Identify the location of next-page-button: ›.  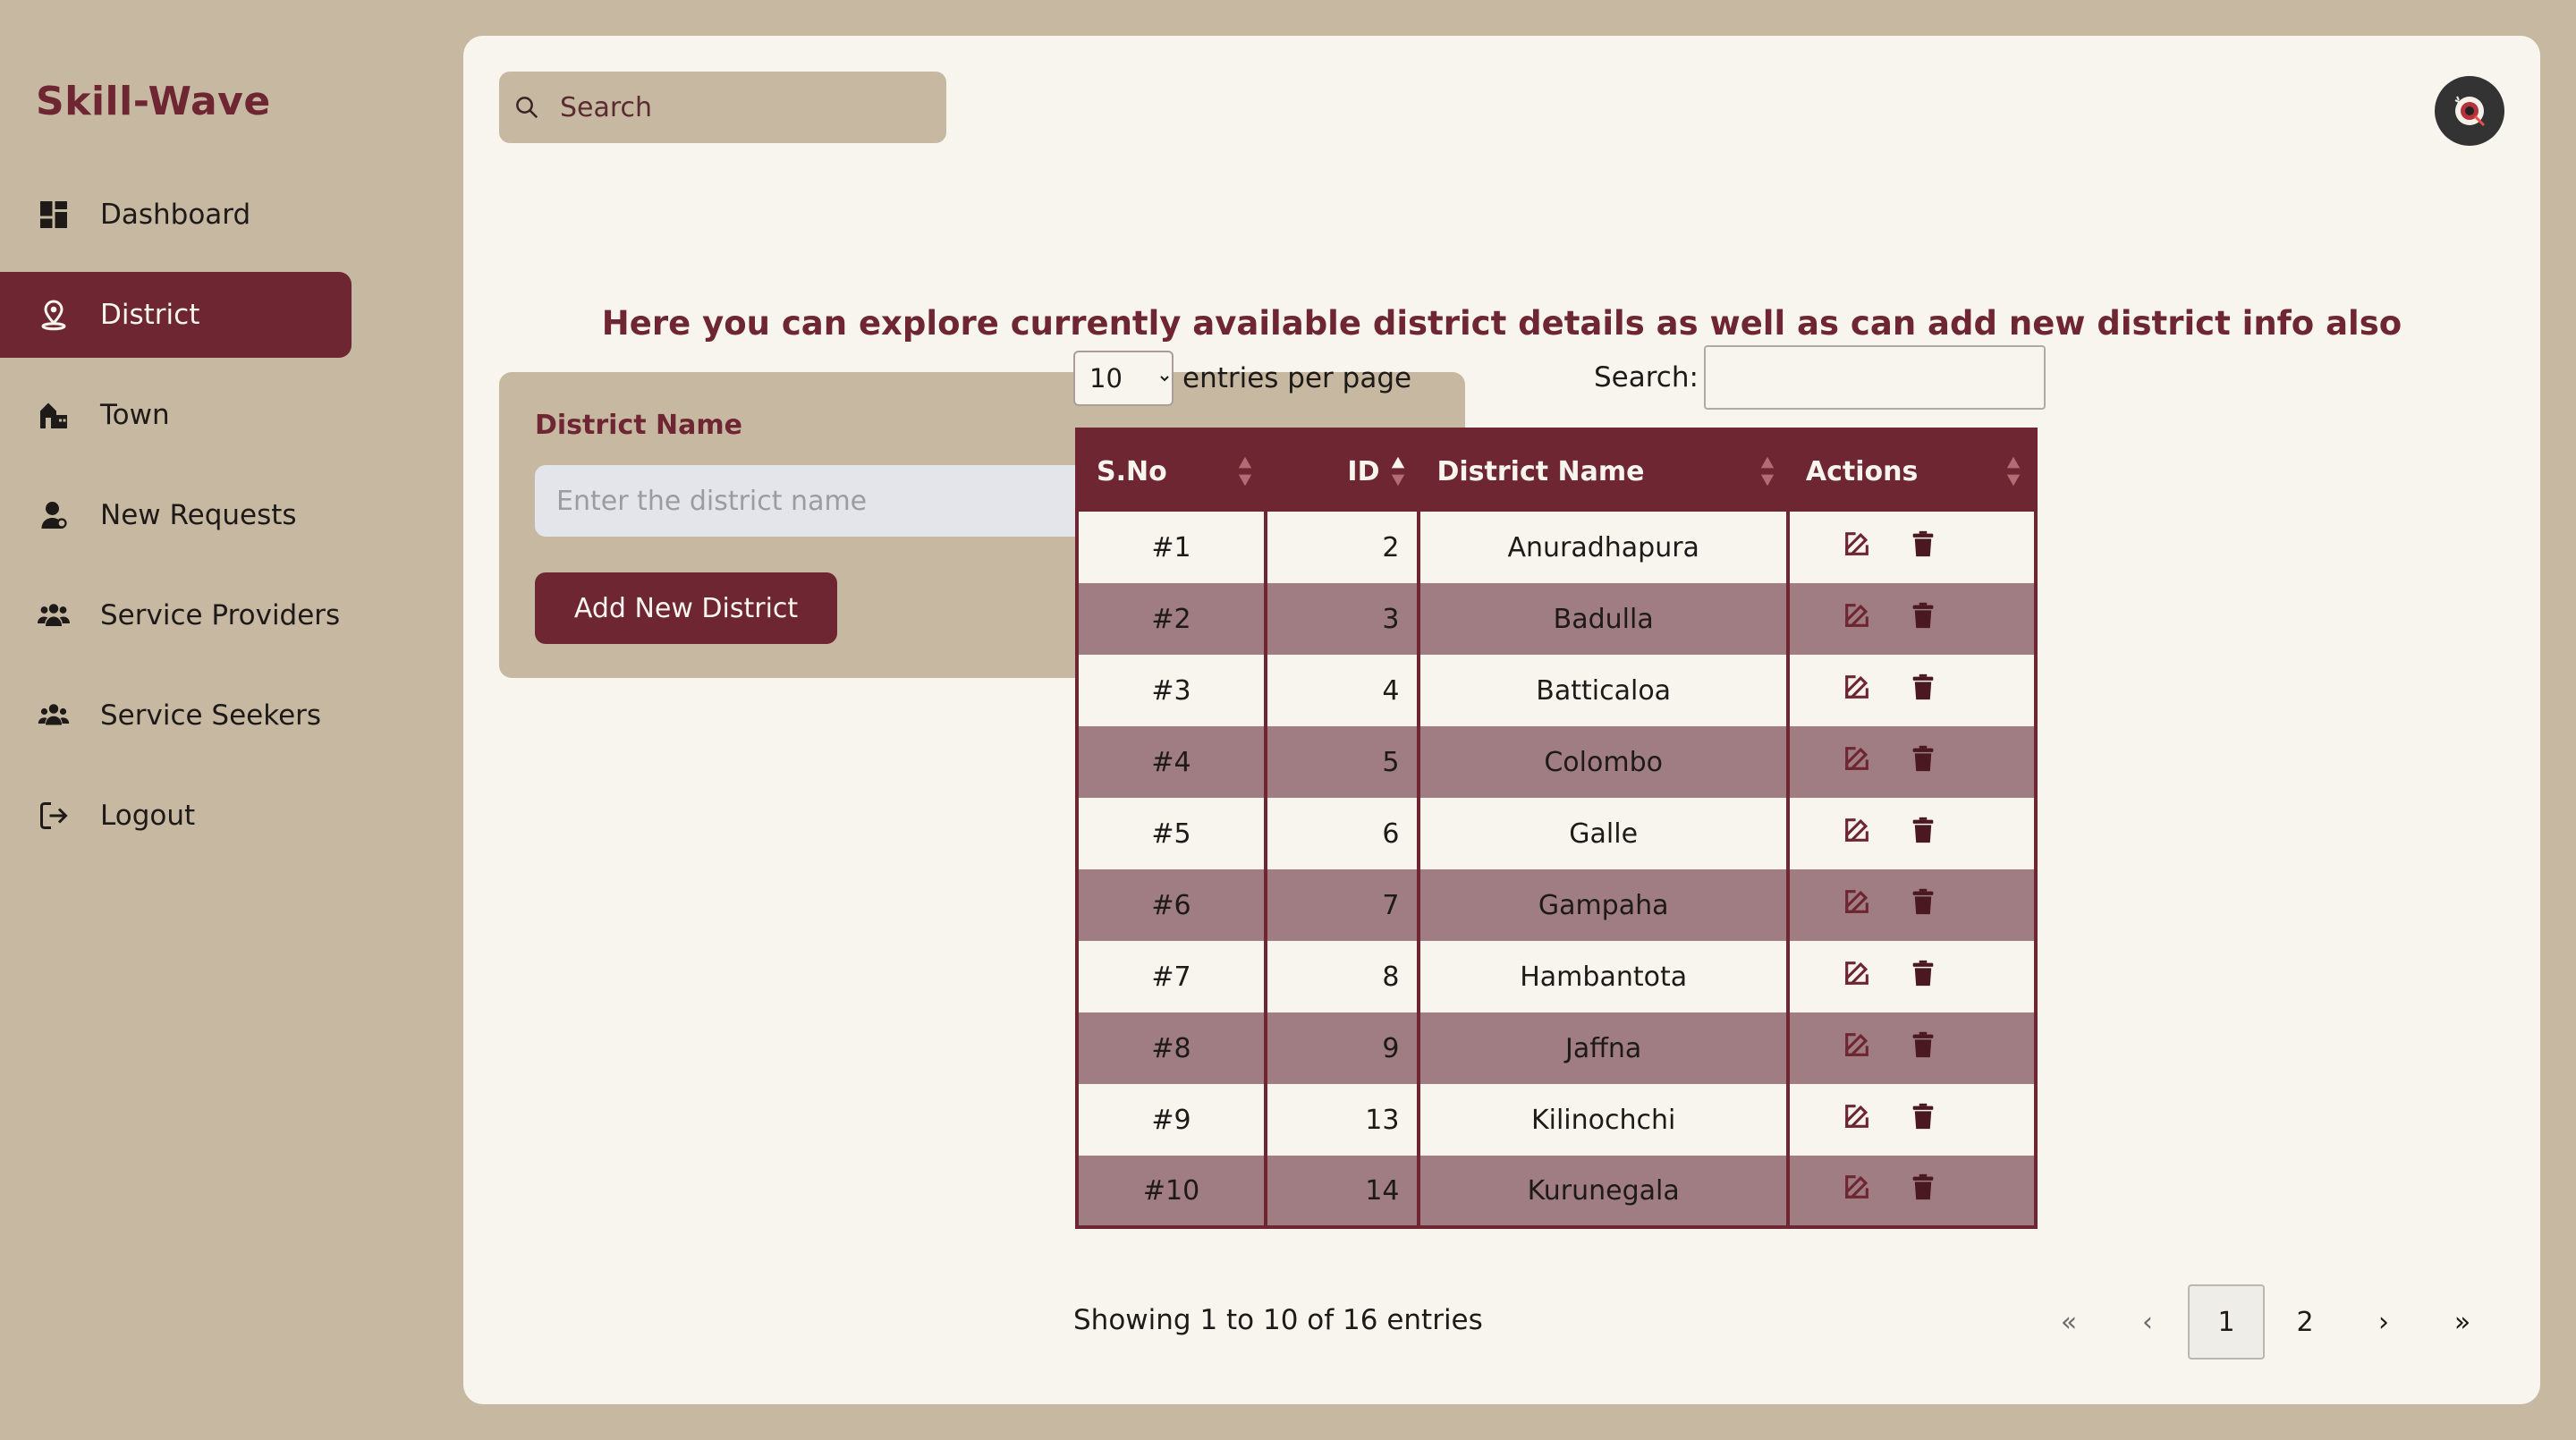
(2383, 1322).